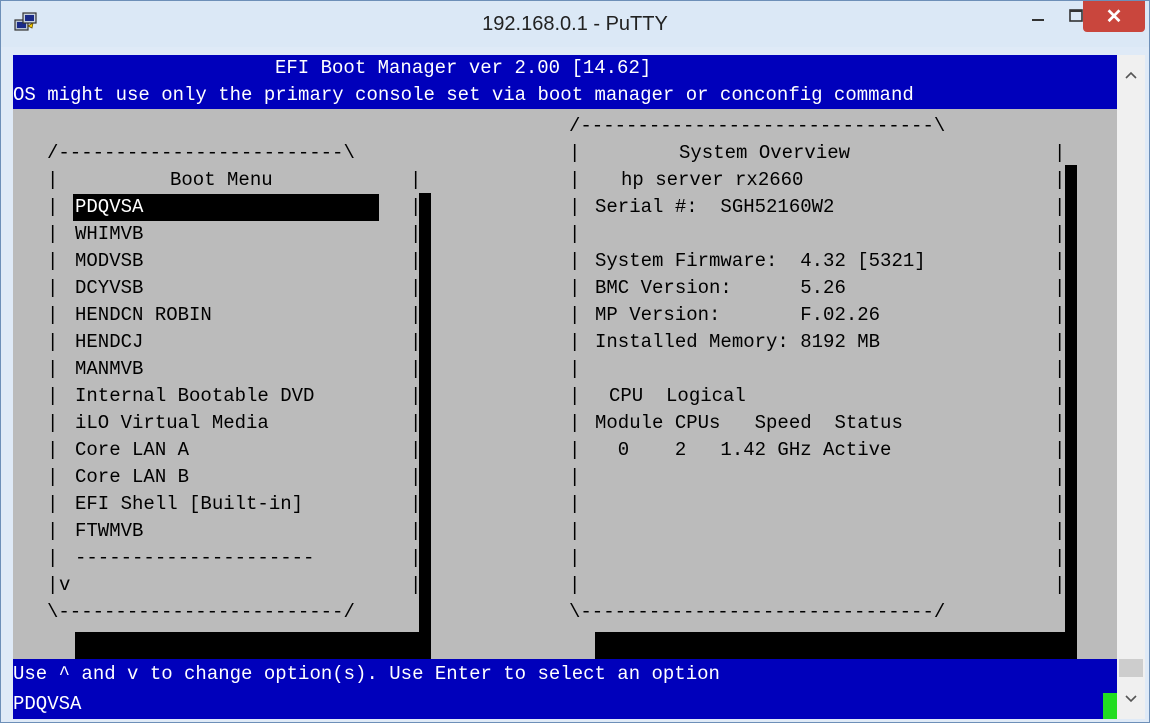  I want to click on scroll-thumb, so click(1131, 668).